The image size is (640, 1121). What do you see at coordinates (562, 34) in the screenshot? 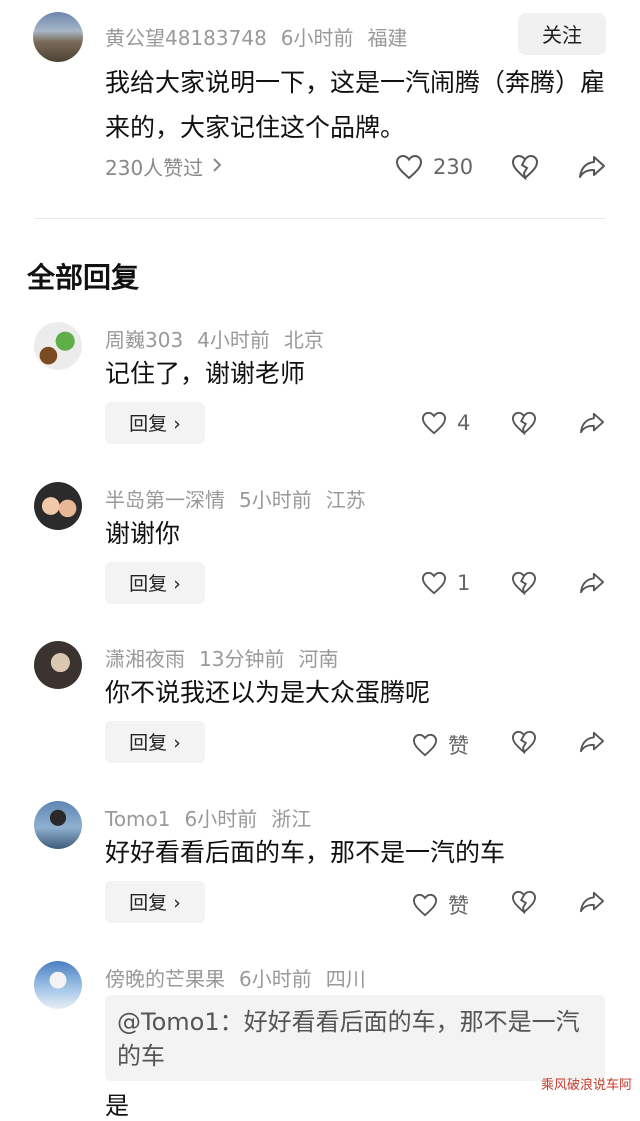
I see `follow-button: 关注` at bounding box center [562, 34].